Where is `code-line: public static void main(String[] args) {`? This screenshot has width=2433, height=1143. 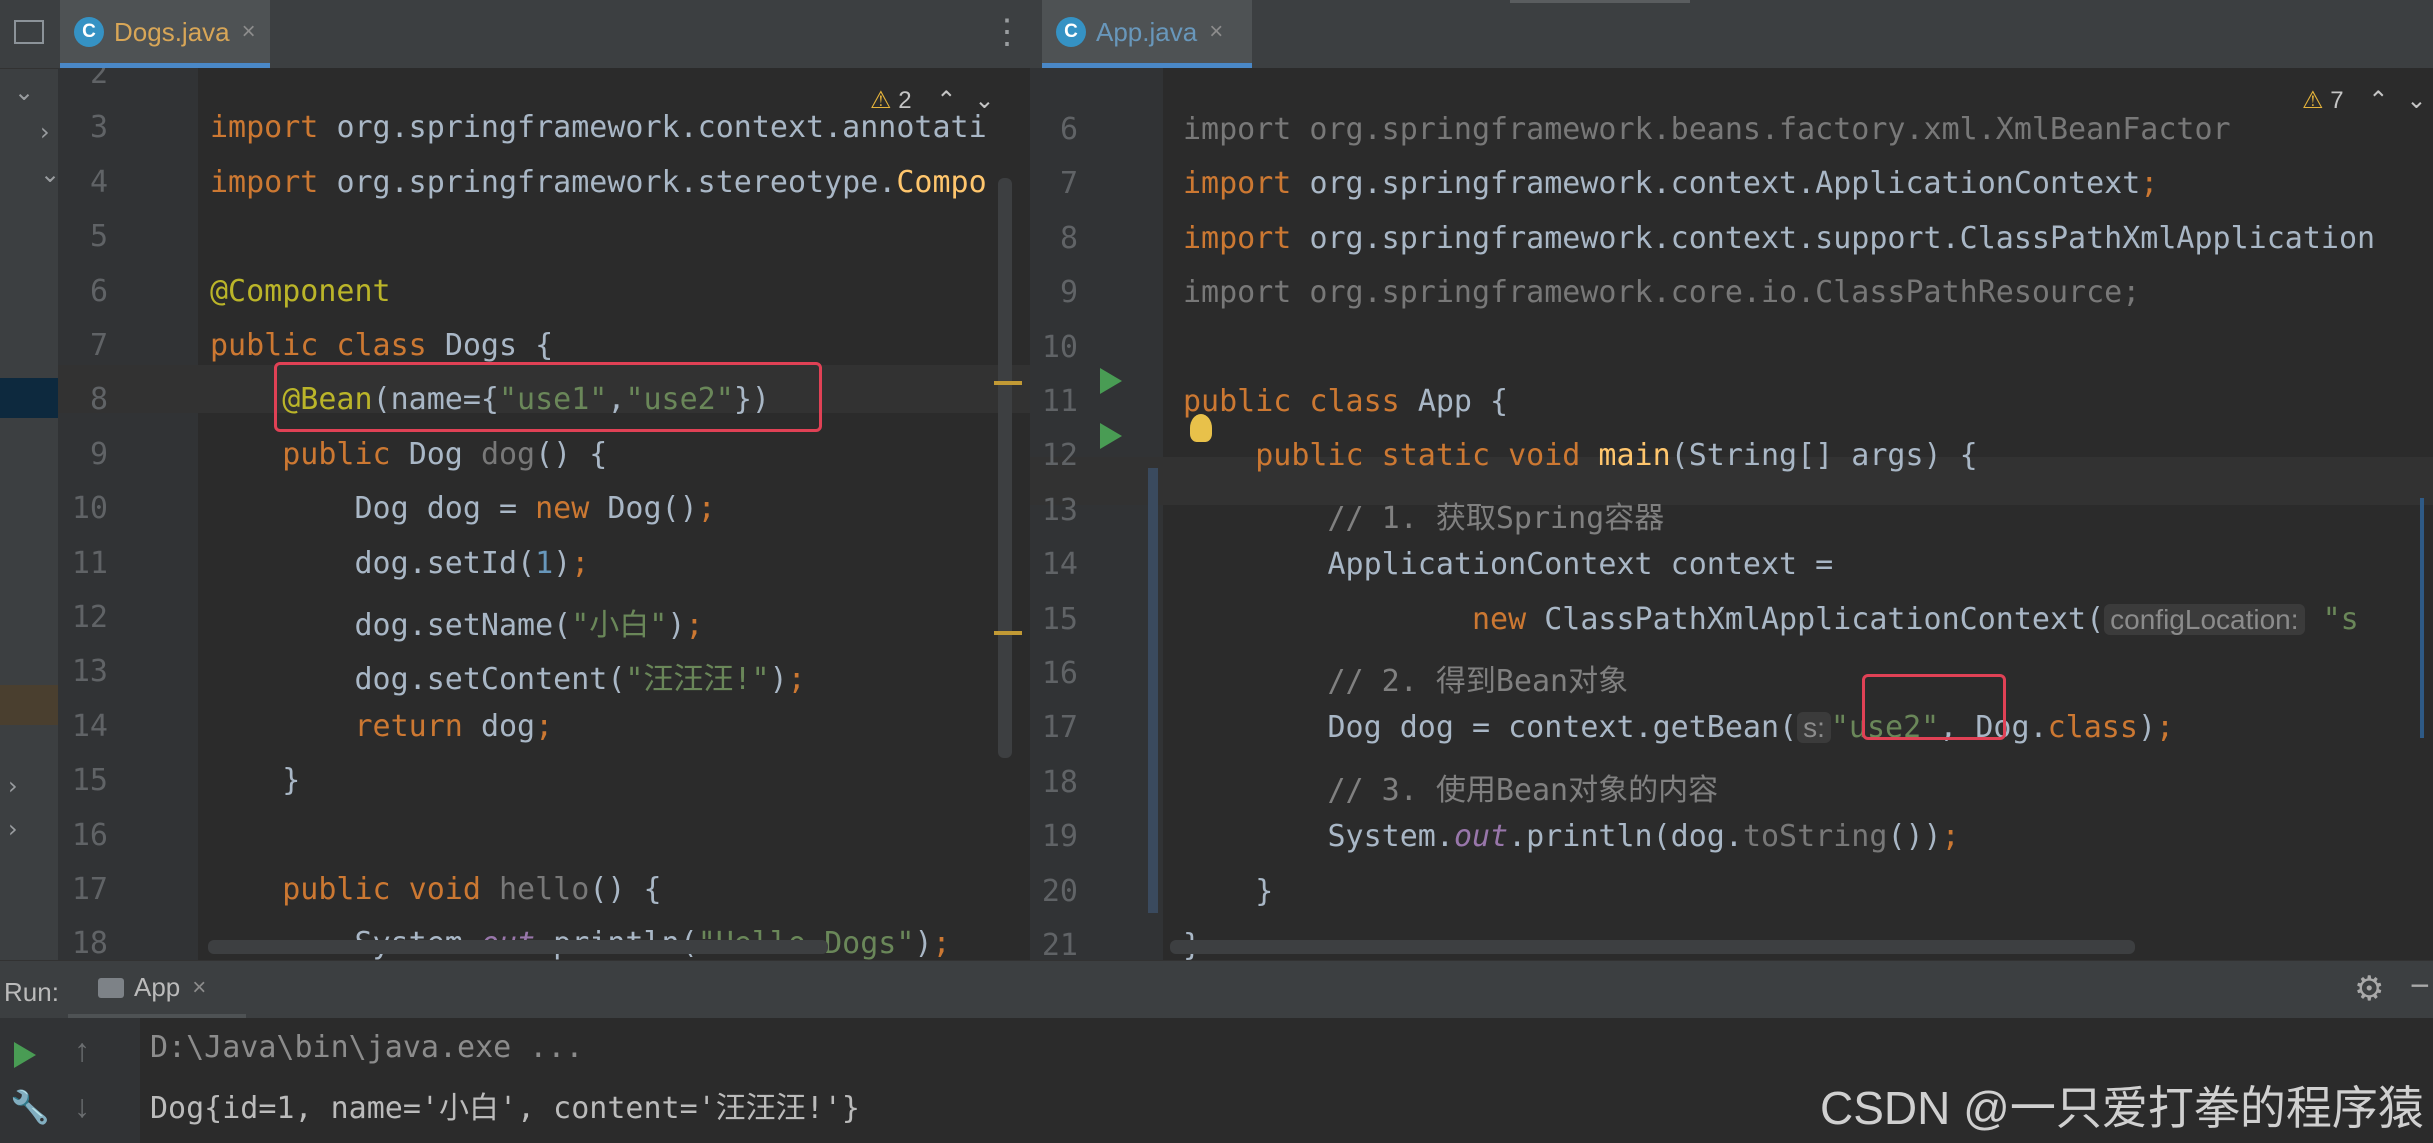
code-line: public static void main(String[] args) { is located at coordinates (1580, 456).